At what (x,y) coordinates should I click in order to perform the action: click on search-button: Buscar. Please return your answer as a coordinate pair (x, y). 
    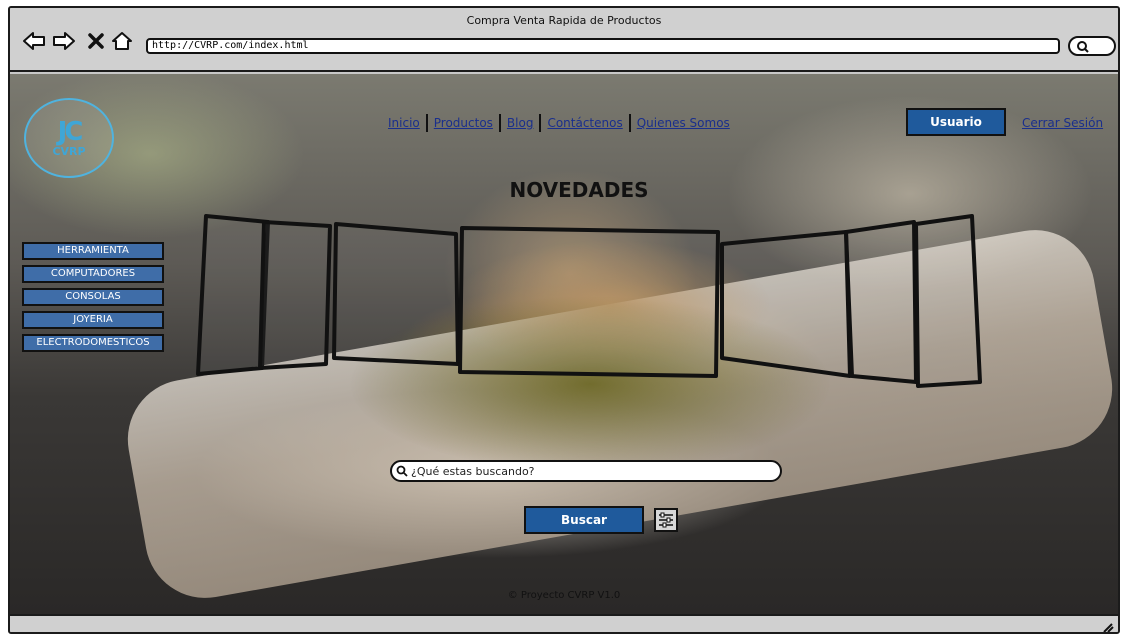
    Looking at the image, I should click on (584, 520).